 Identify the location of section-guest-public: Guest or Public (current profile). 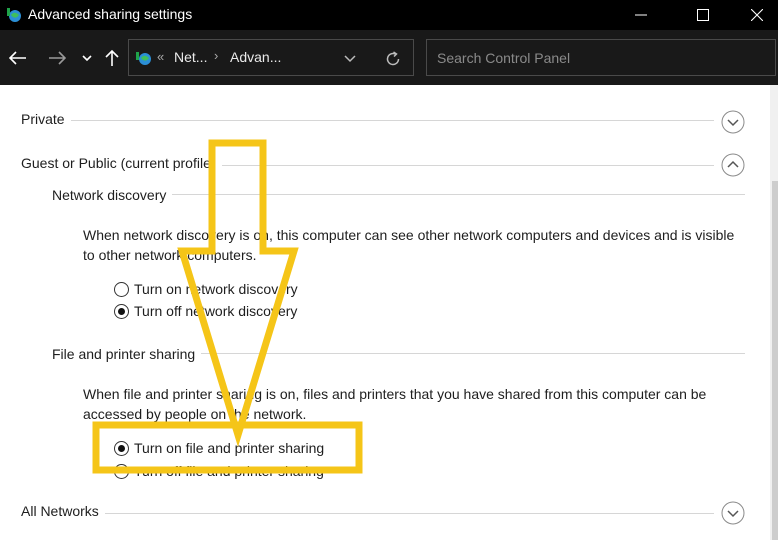
(121, 163).